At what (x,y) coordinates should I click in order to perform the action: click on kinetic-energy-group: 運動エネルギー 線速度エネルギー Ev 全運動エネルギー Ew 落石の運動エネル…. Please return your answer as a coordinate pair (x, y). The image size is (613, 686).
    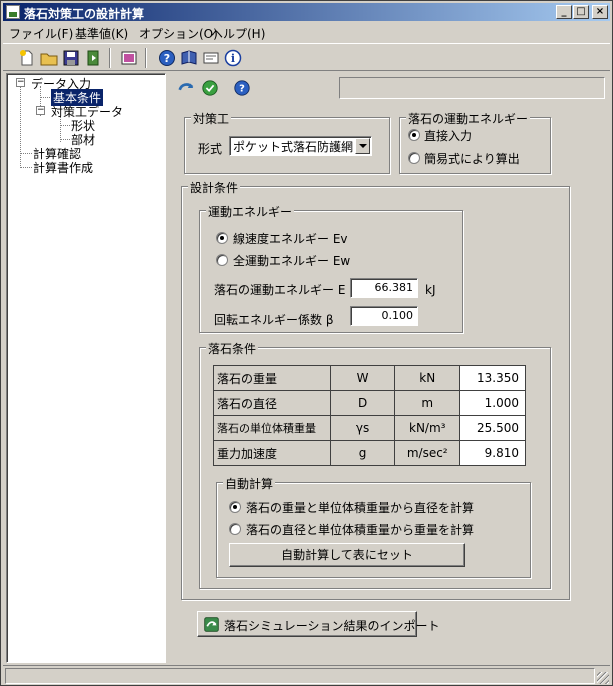
    Looking at the image, I should click on (331, 268).